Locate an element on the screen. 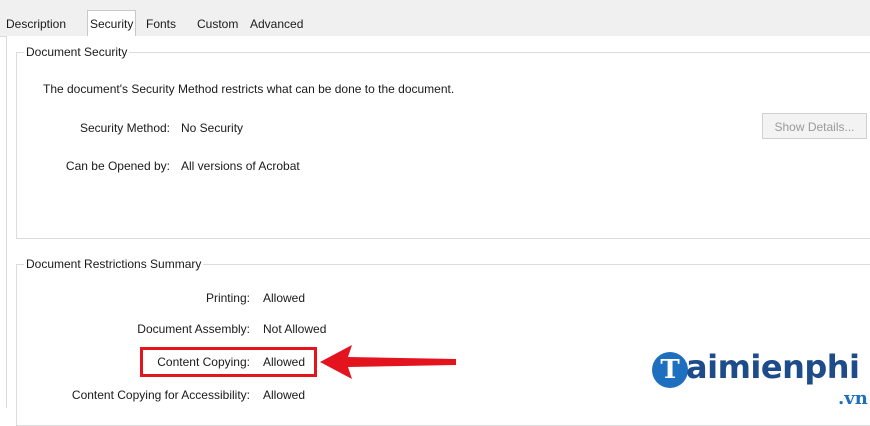 This screenshot has height=426, width=870. tab-advanced: Advanced is located at coordinates (276, 24).